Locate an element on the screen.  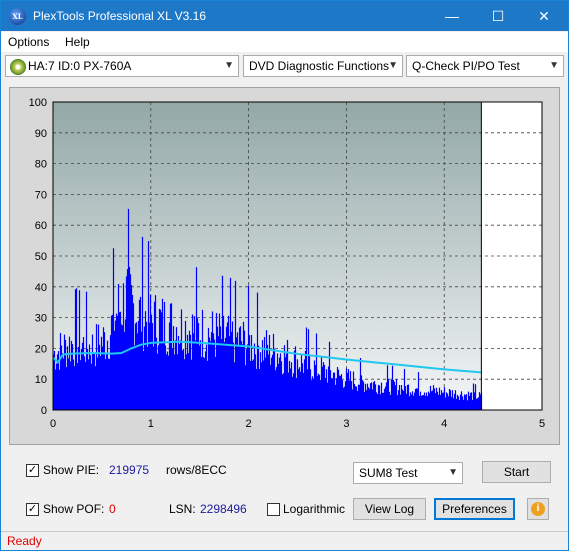
y-tick-label: 70 is located at coordinates (41, 195).